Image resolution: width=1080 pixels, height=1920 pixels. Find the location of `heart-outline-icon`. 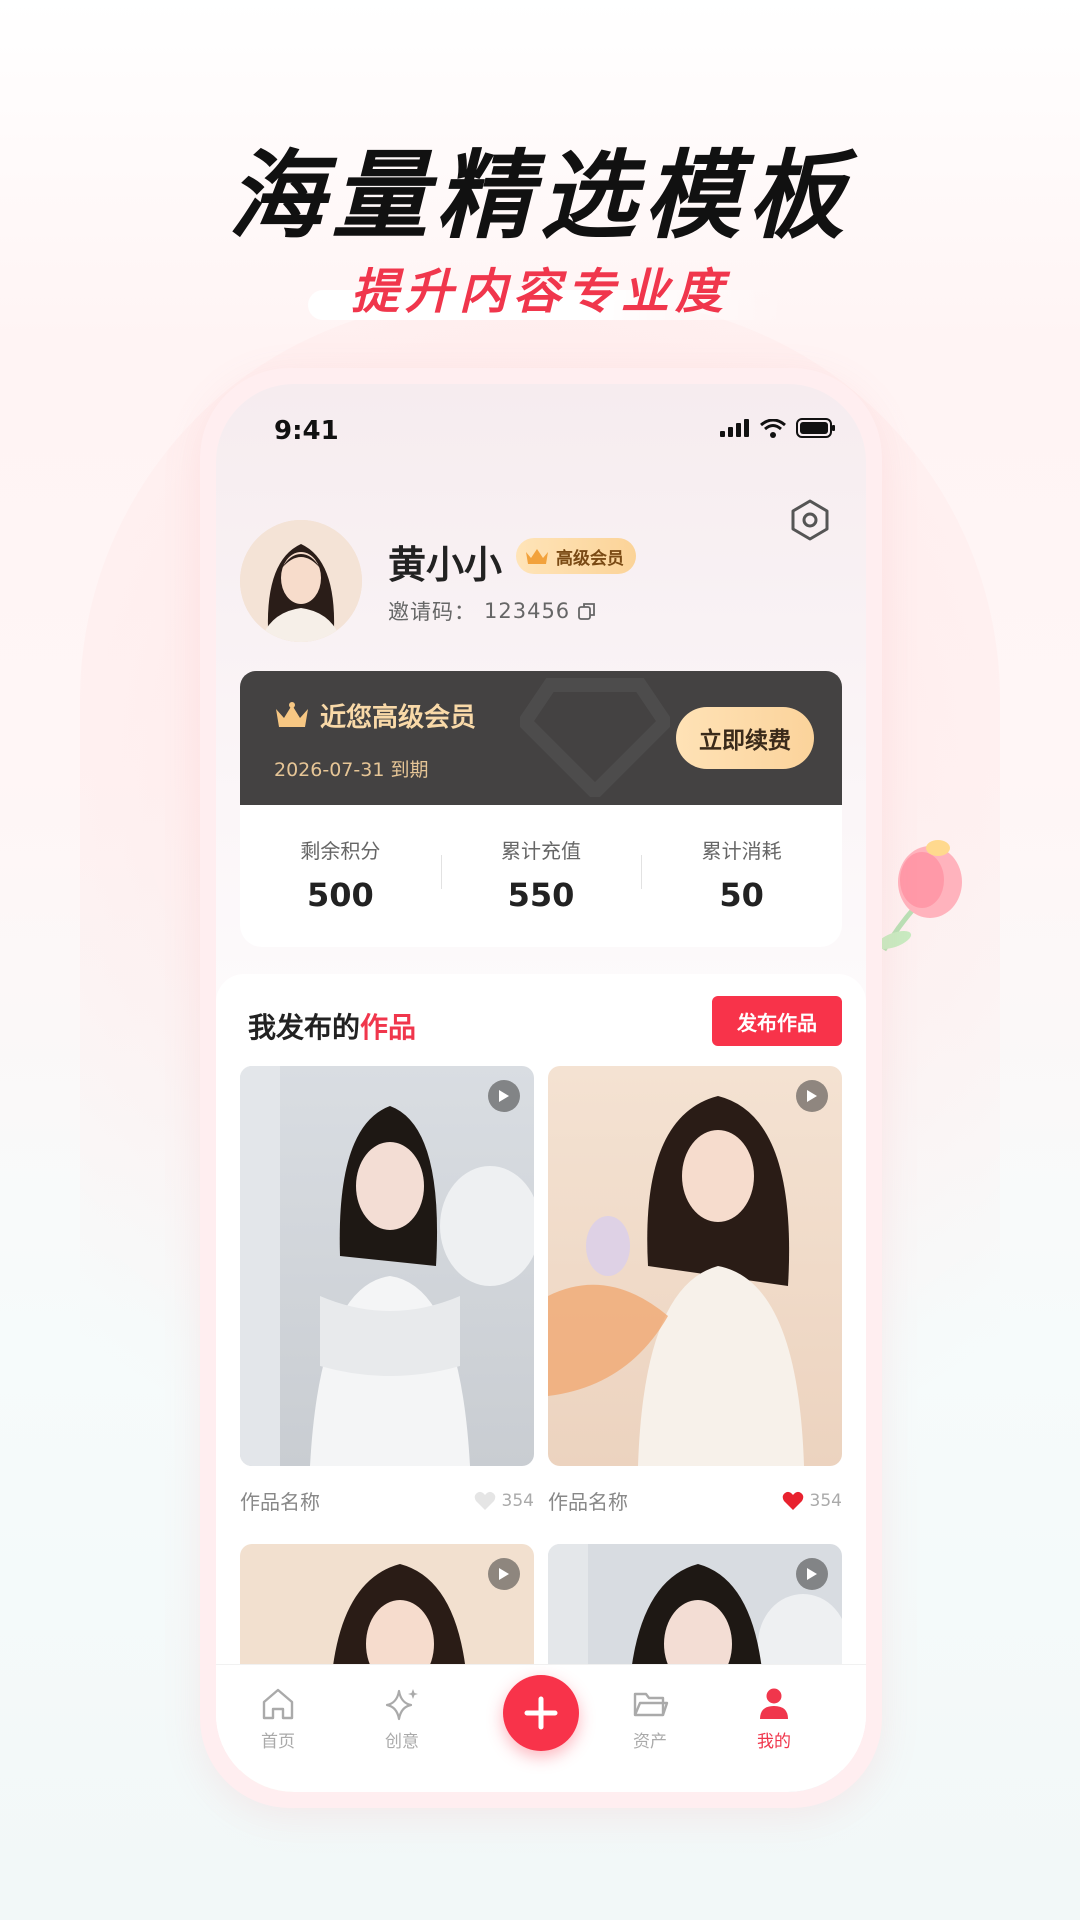

heart-outline-icon is located at coordinates (485, 1501).